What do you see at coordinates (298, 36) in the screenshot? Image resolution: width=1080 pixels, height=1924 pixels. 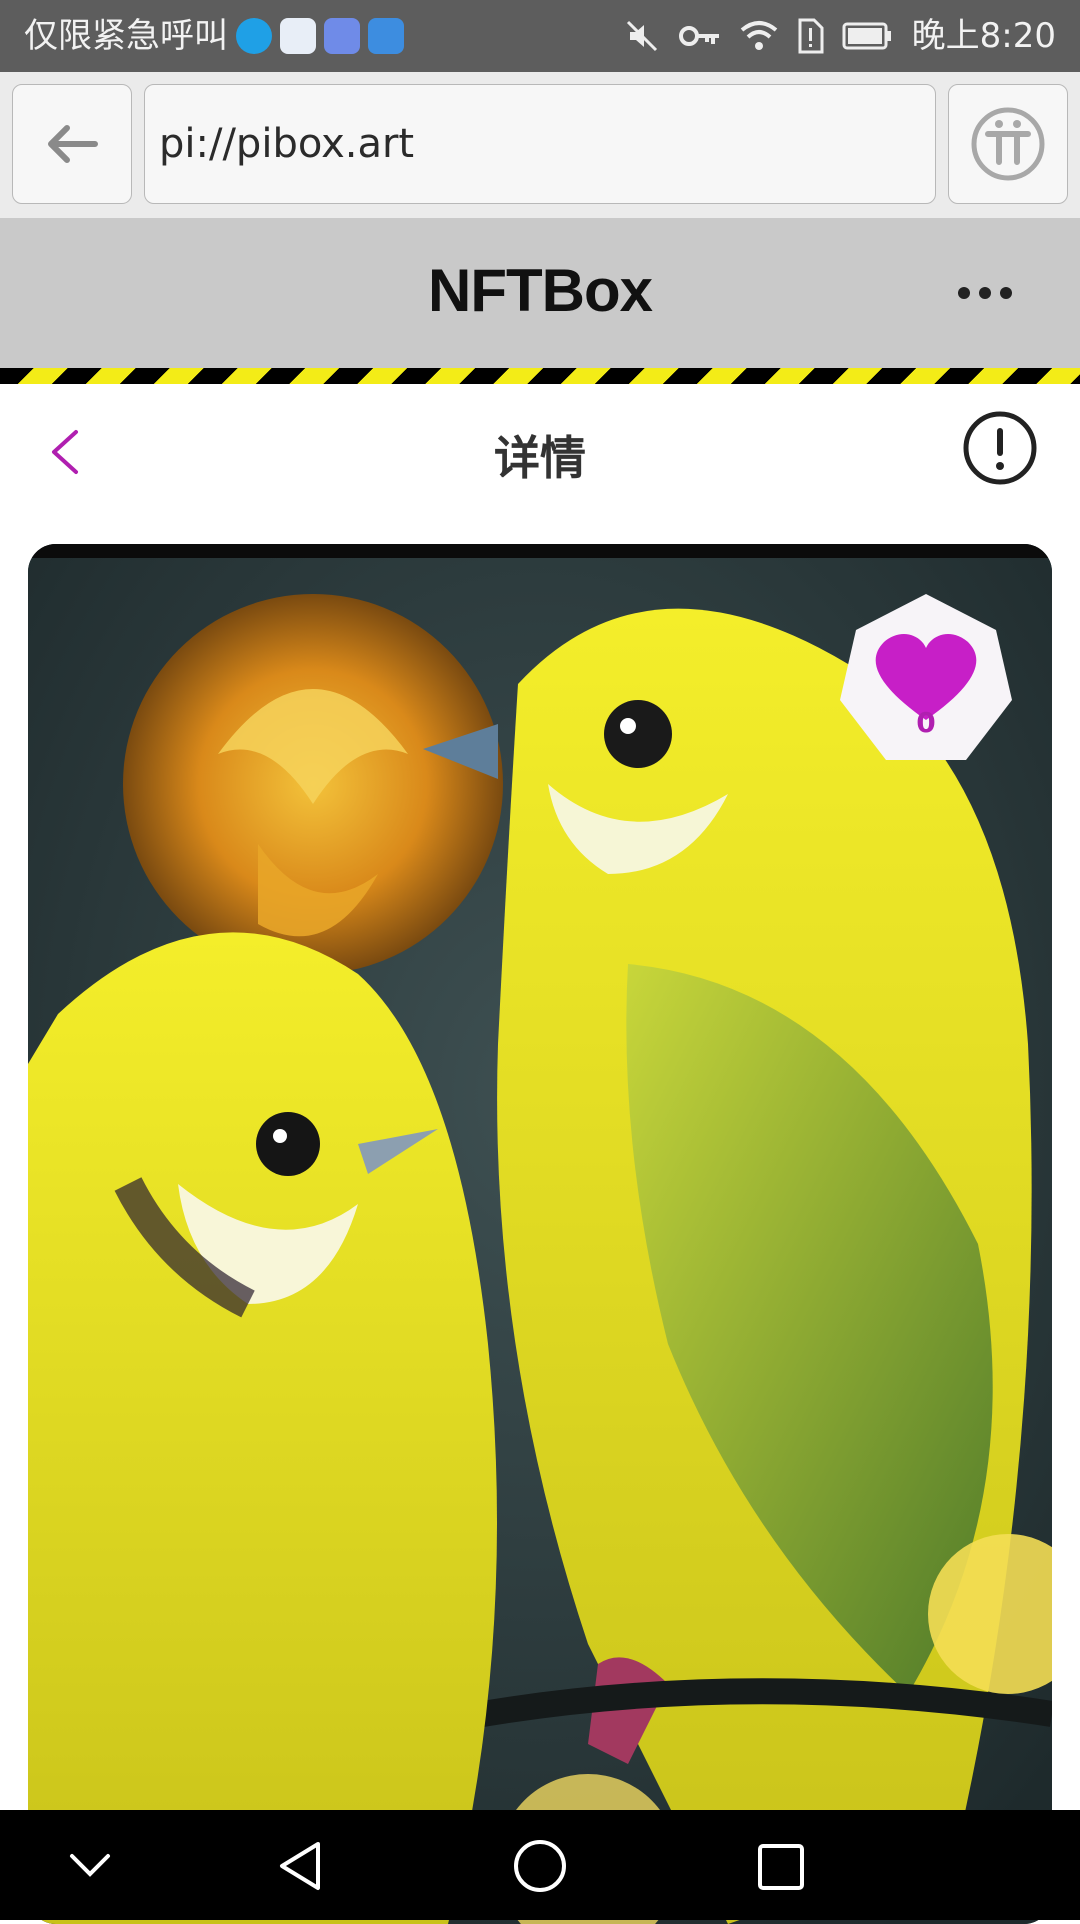 I see `app-icon` at bounding box center [298, 36].